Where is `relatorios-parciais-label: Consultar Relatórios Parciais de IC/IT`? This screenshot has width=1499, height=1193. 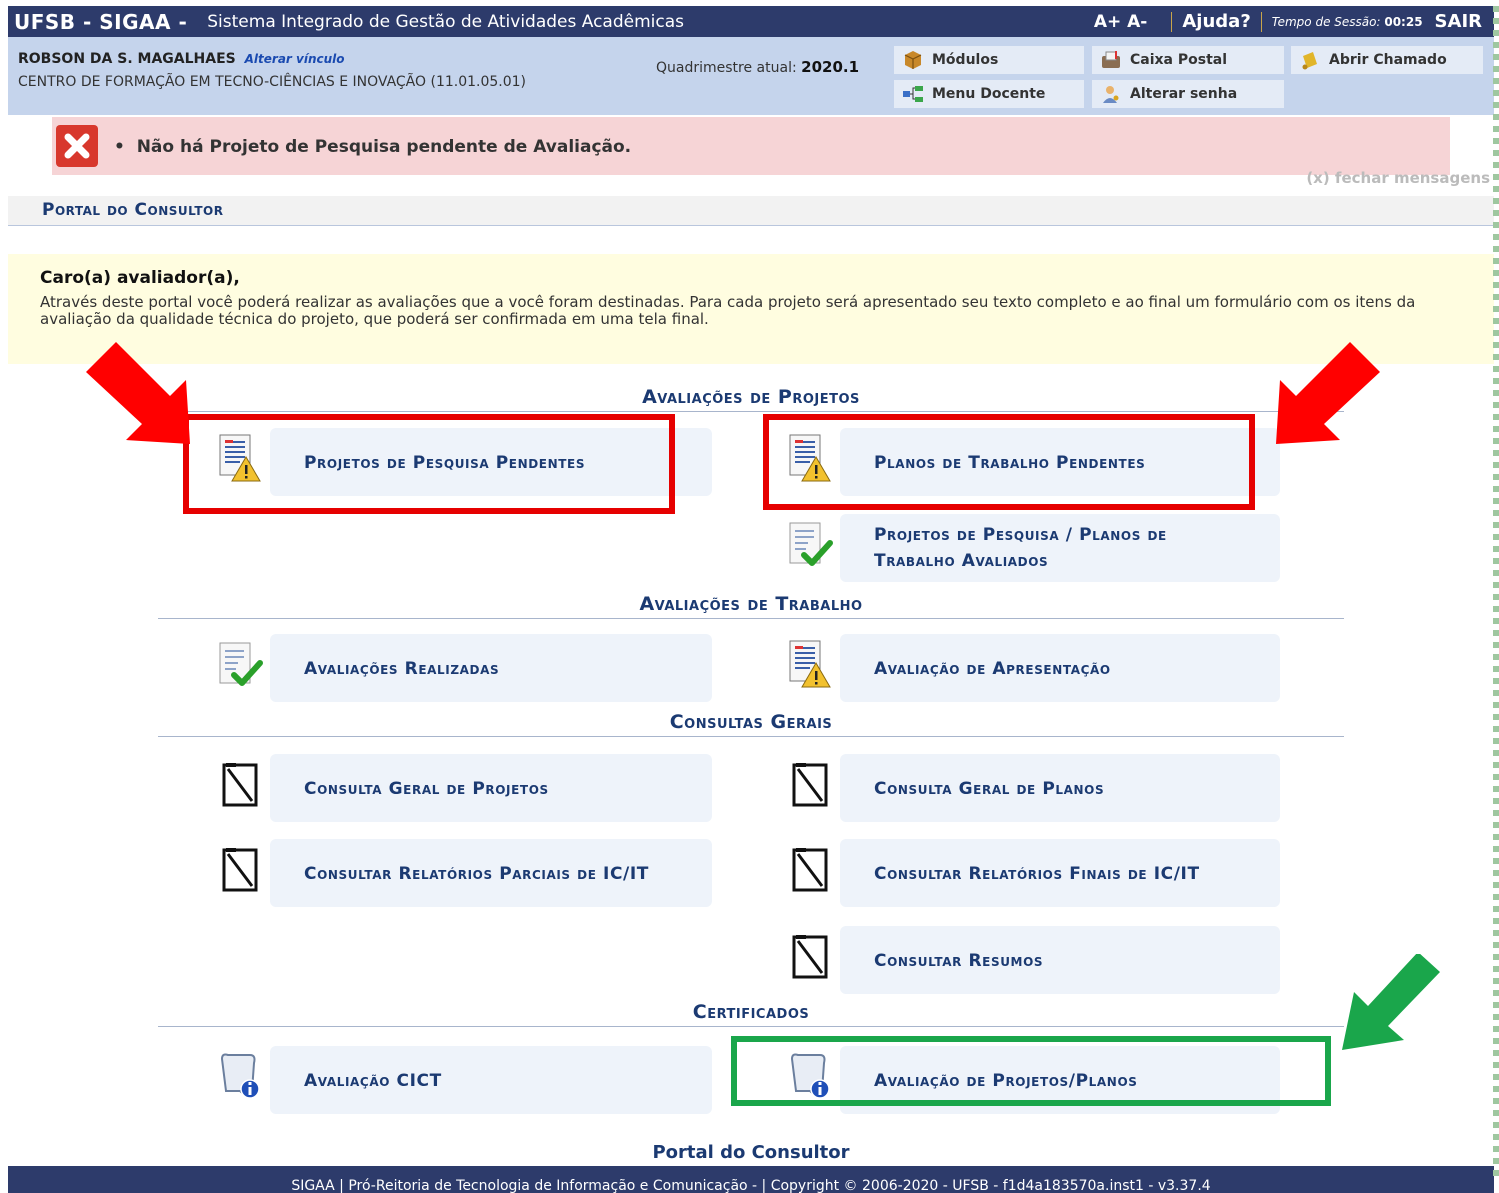
relatorios-parciais-label: Consultar Relatórios Parciais de IC/IT is located at coordinates (476, 874).